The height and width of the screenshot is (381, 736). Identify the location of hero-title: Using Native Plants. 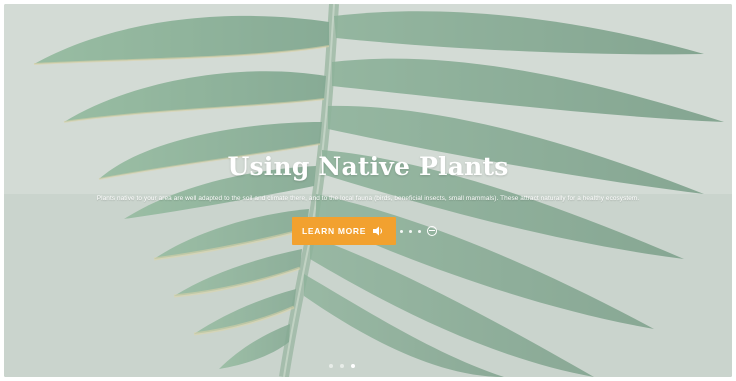
(368, 166).